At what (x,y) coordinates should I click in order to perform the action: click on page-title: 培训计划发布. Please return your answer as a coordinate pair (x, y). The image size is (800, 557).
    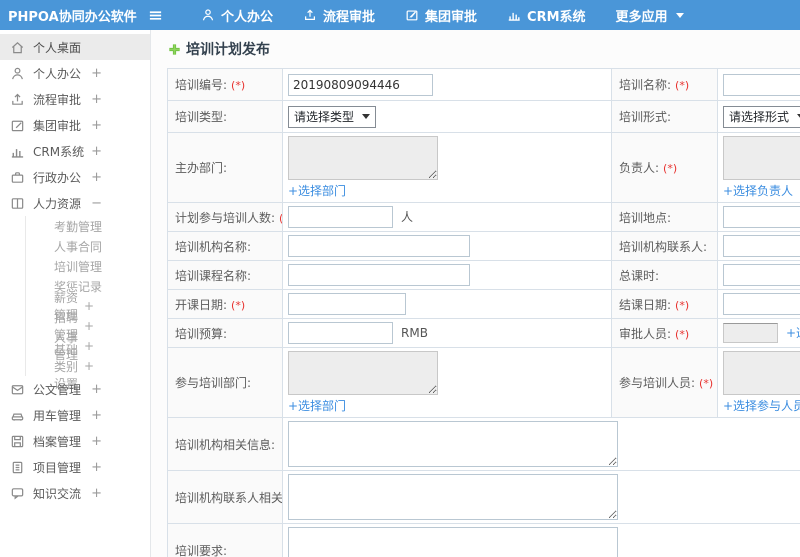
    Looking at the image, I should click on (228, 50).